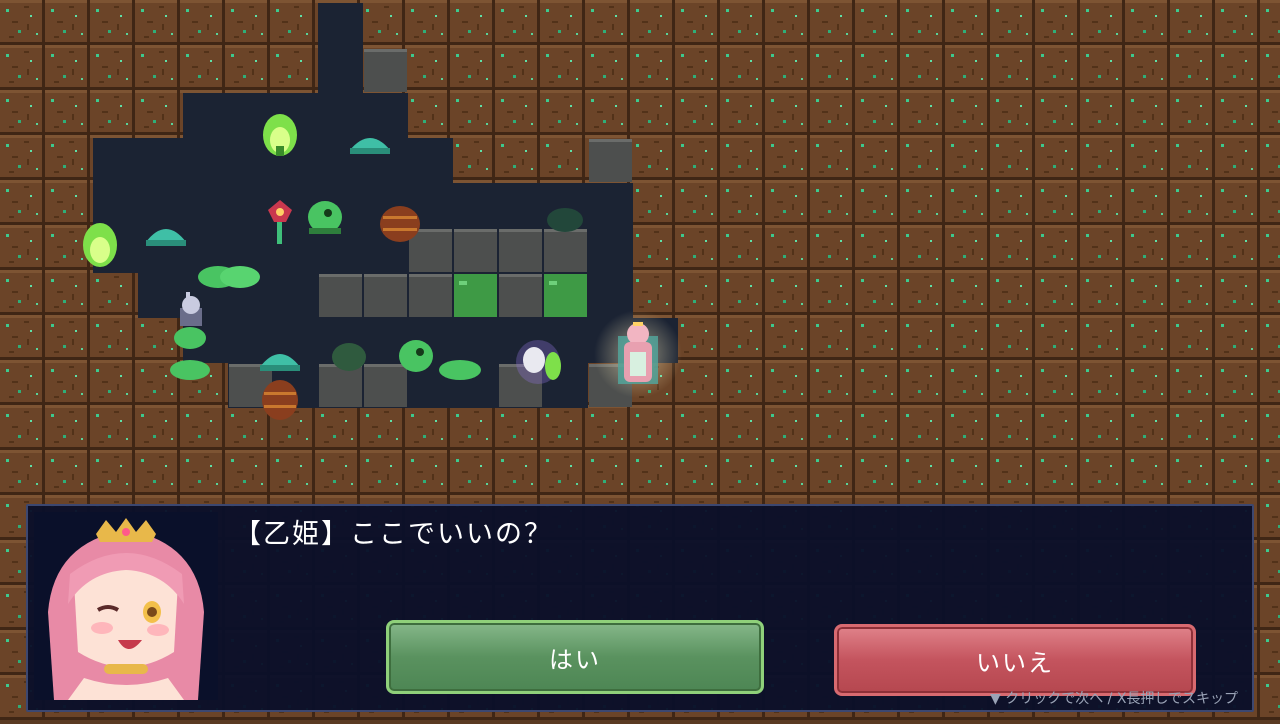  I want to click on no-button-label: いいえ, so click(1015, 662).